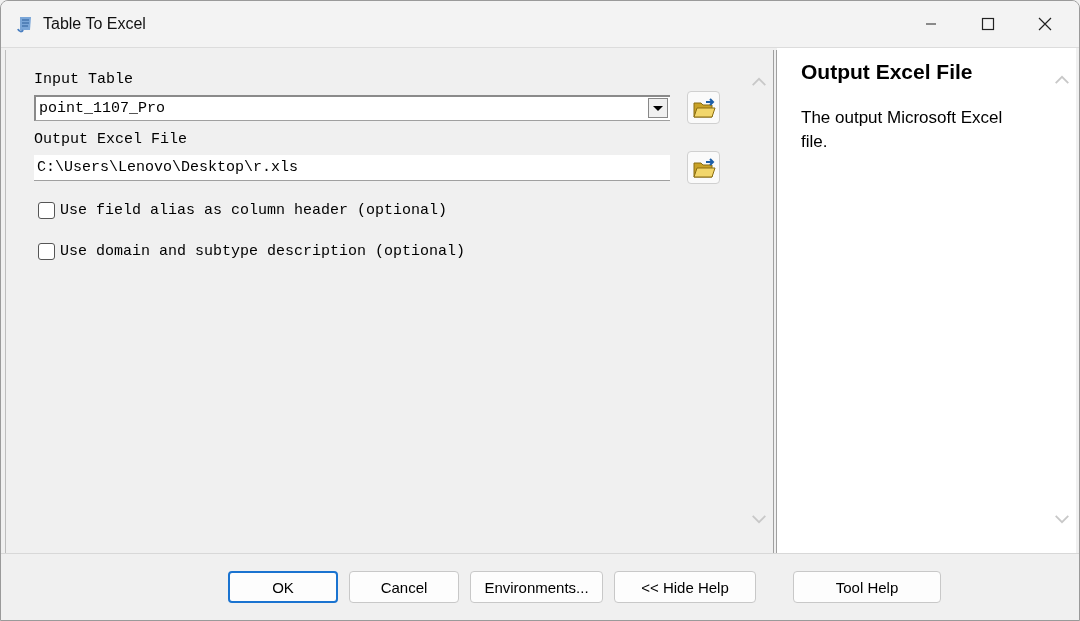 The height and width of the screenshot is (621, 1080). Describe the element at coordinates (352, 107) in the screenshot. I see `dropdown-field: point_1107_Pro` at that location.